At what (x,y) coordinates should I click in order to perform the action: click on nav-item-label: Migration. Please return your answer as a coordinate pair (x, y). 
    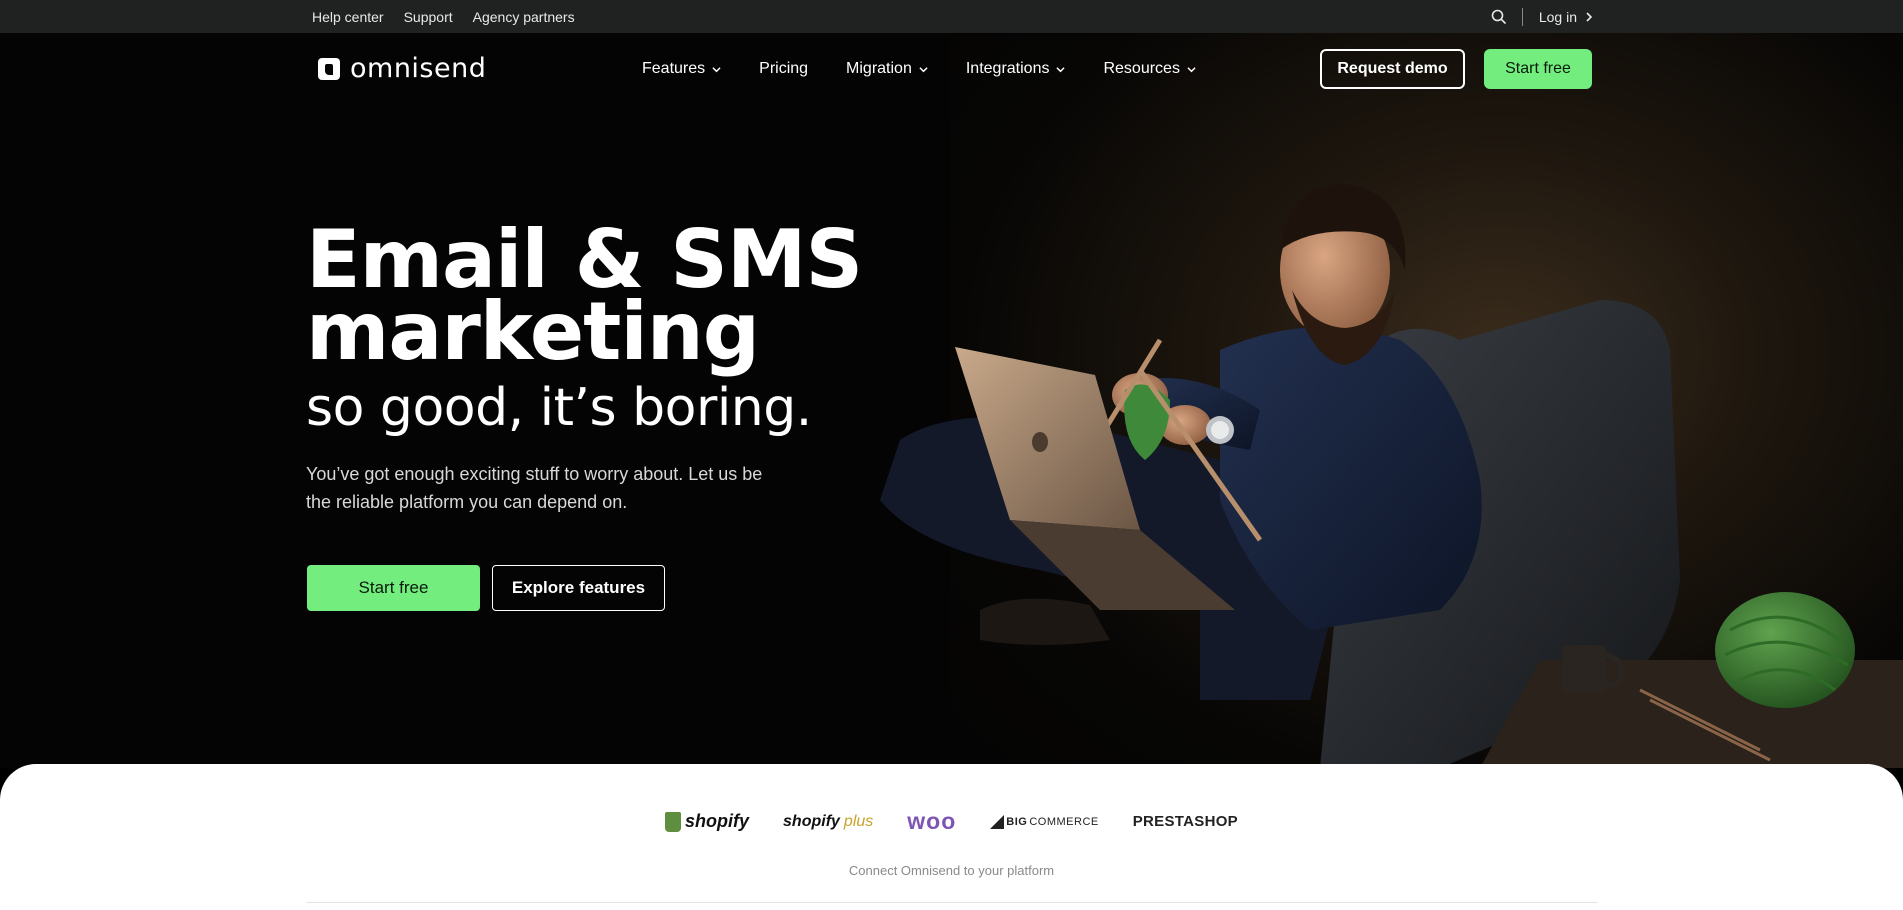
    Looking at the image, I should click on (879, 68).